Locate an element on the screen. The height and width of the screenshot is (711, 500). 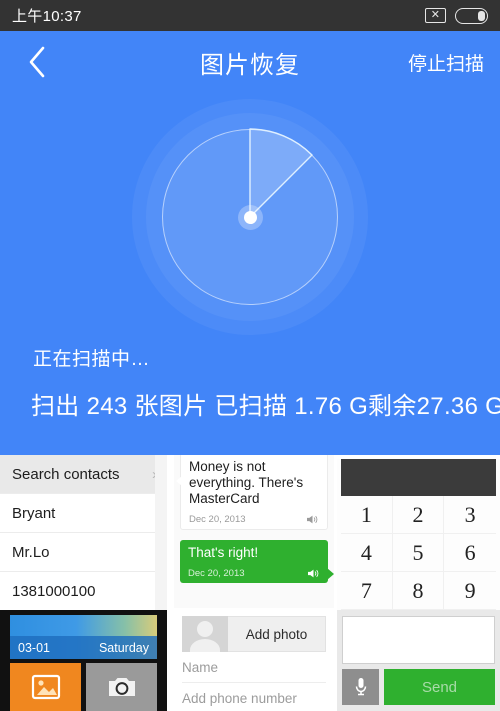
status-icons: ✕ is located at coordinates (456, 15).